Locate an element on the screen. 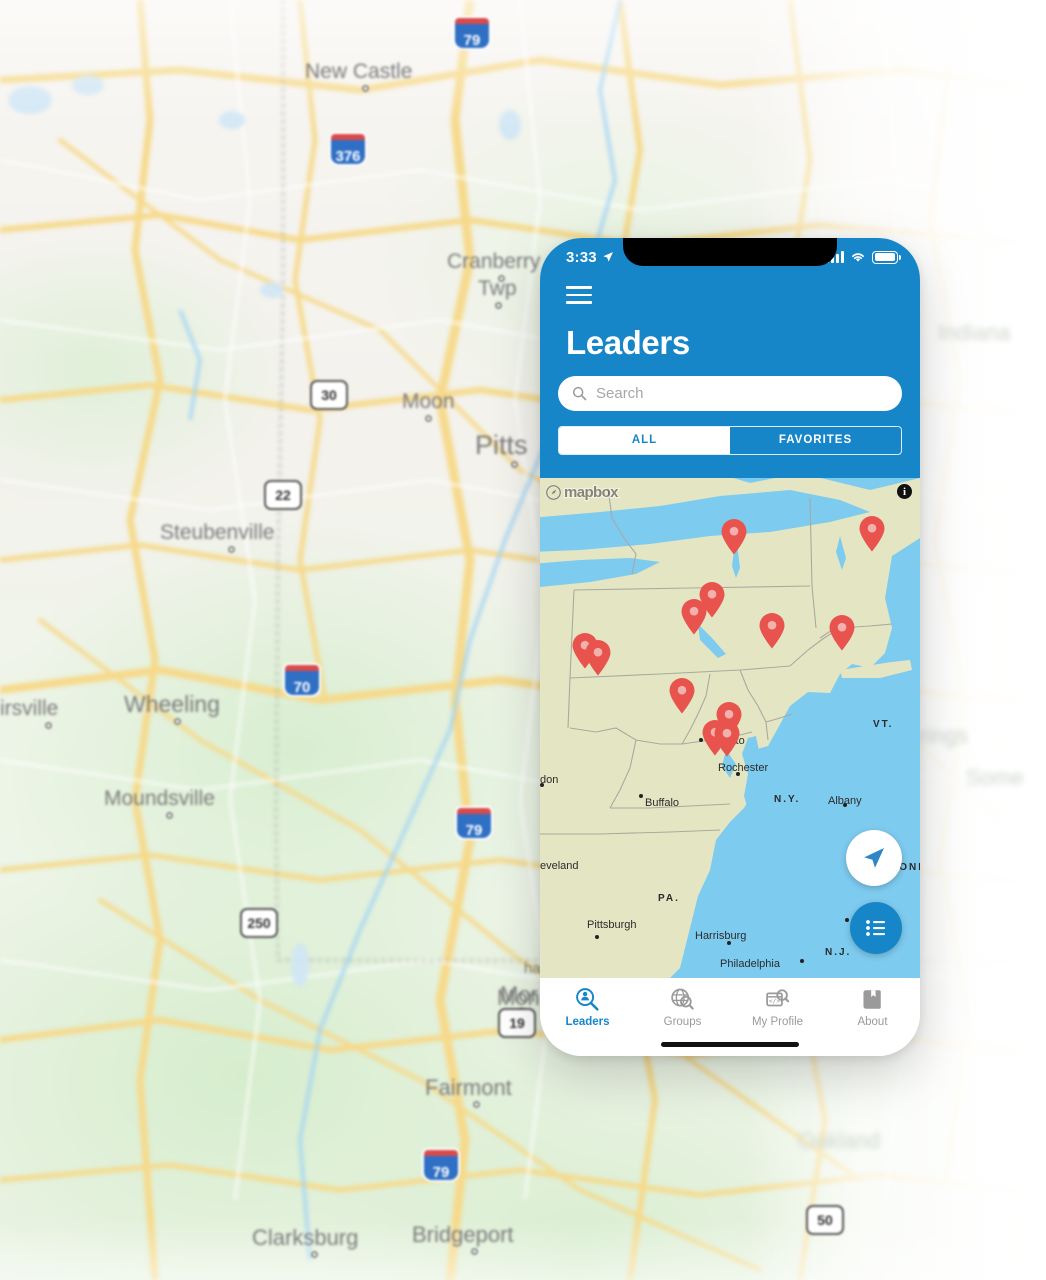  background-place-label-faint: rings is located at coordinates (944, 735).